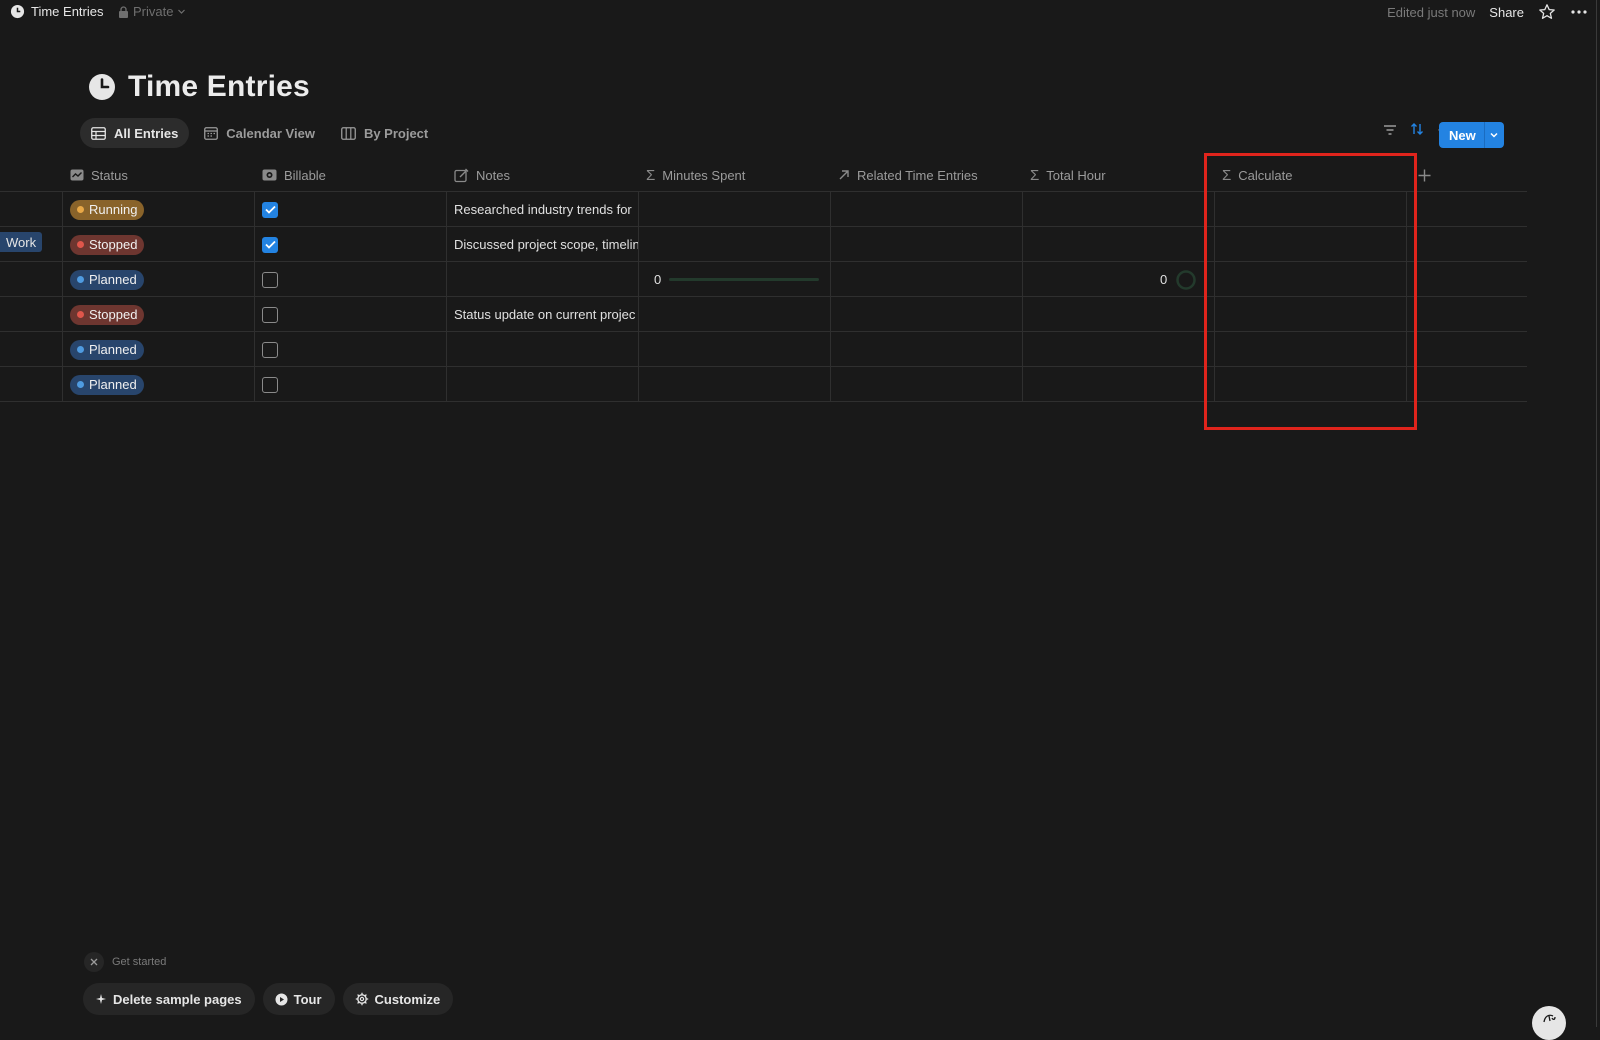  I want to click on column-label: Billable, so click(305, 175).